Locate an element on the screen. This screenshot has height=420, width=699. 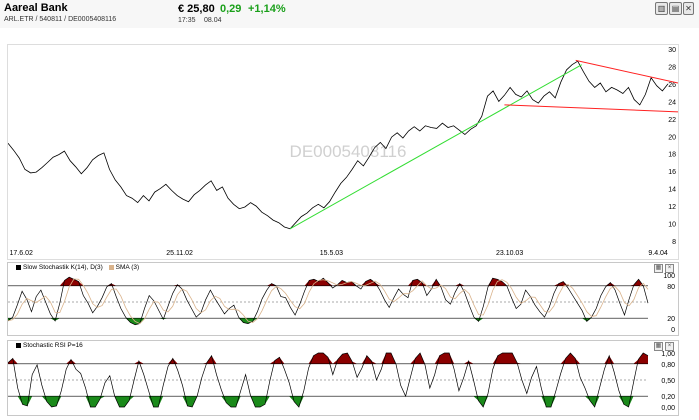
watermark-label: DE0005408116 is located at coordinates (348, 151).